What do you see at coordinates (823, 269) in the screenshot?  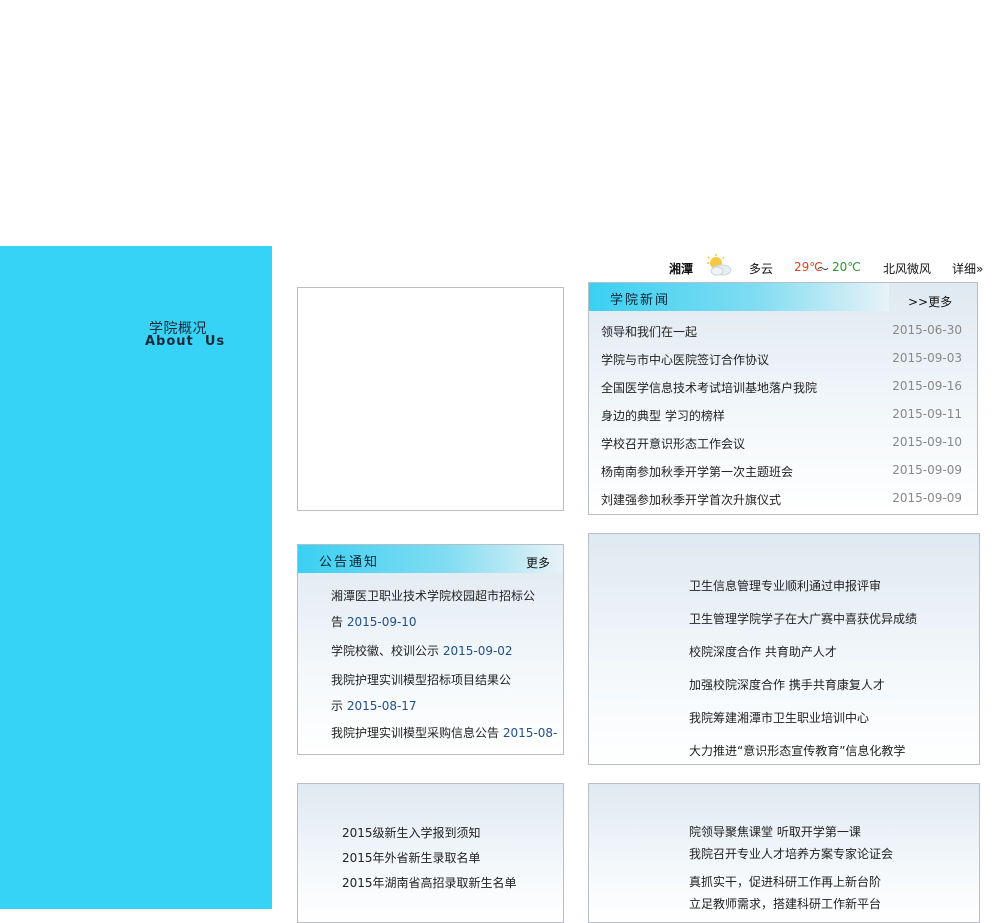 I see `weather-tilde: ～` at bounding box center [823, 269].